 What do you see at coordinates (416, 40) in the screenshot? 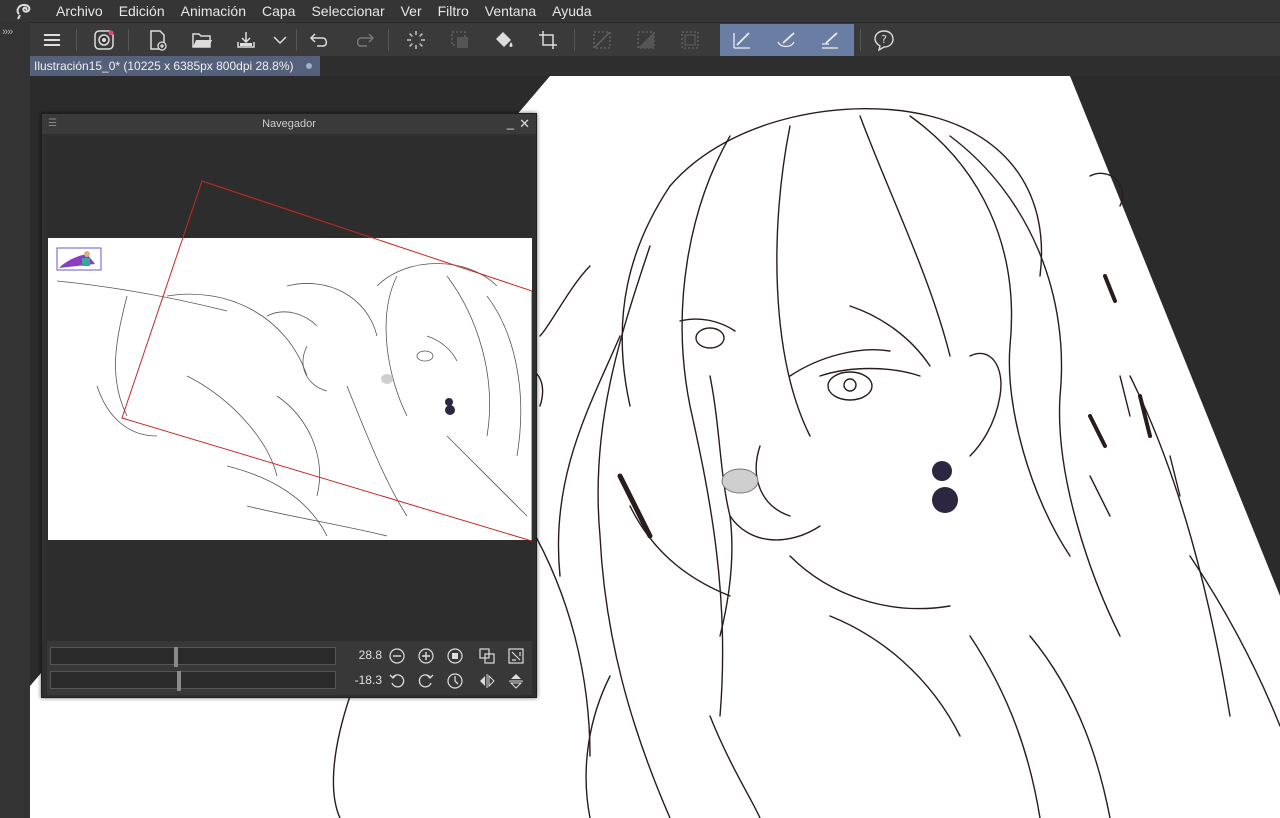
I see `loading-icon` at bounding box center [416, 40].